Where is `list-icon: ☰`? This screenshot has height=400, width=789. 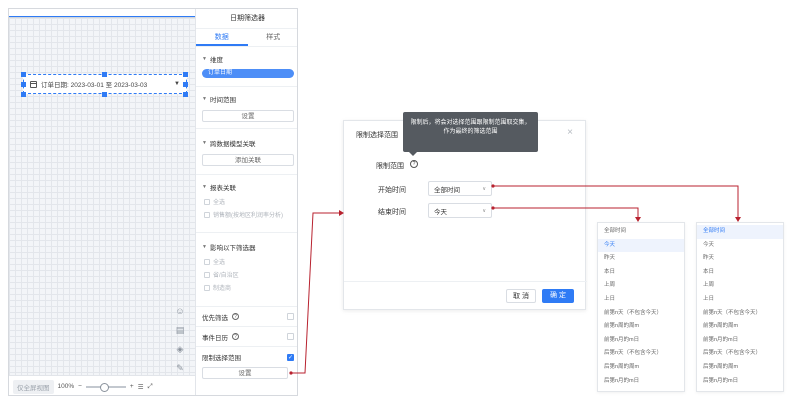
list-icon: ☰ is located at coordinates (141, 387).